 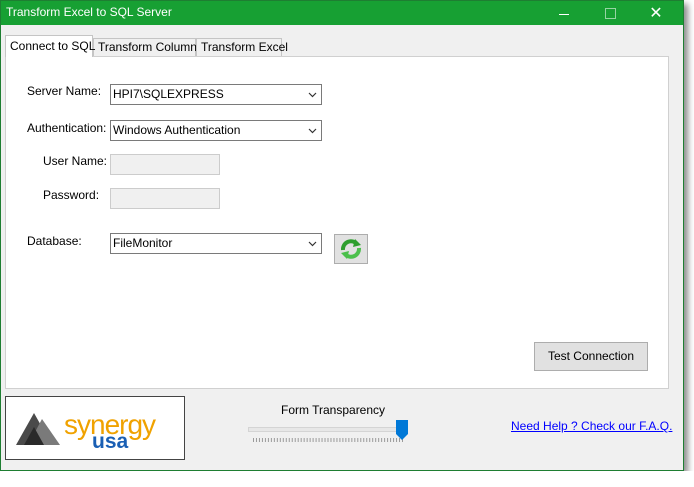 What do you see at coordinates (143, 243) in the screenshot?
I see `database-value: FileMonitor` at bounding box center [143, 243].